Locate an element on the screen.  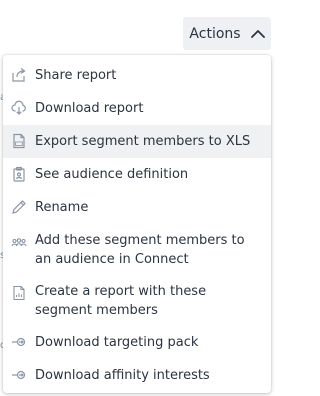
menu-item-label: Download targeting pack is located at coordinates (117, 342).